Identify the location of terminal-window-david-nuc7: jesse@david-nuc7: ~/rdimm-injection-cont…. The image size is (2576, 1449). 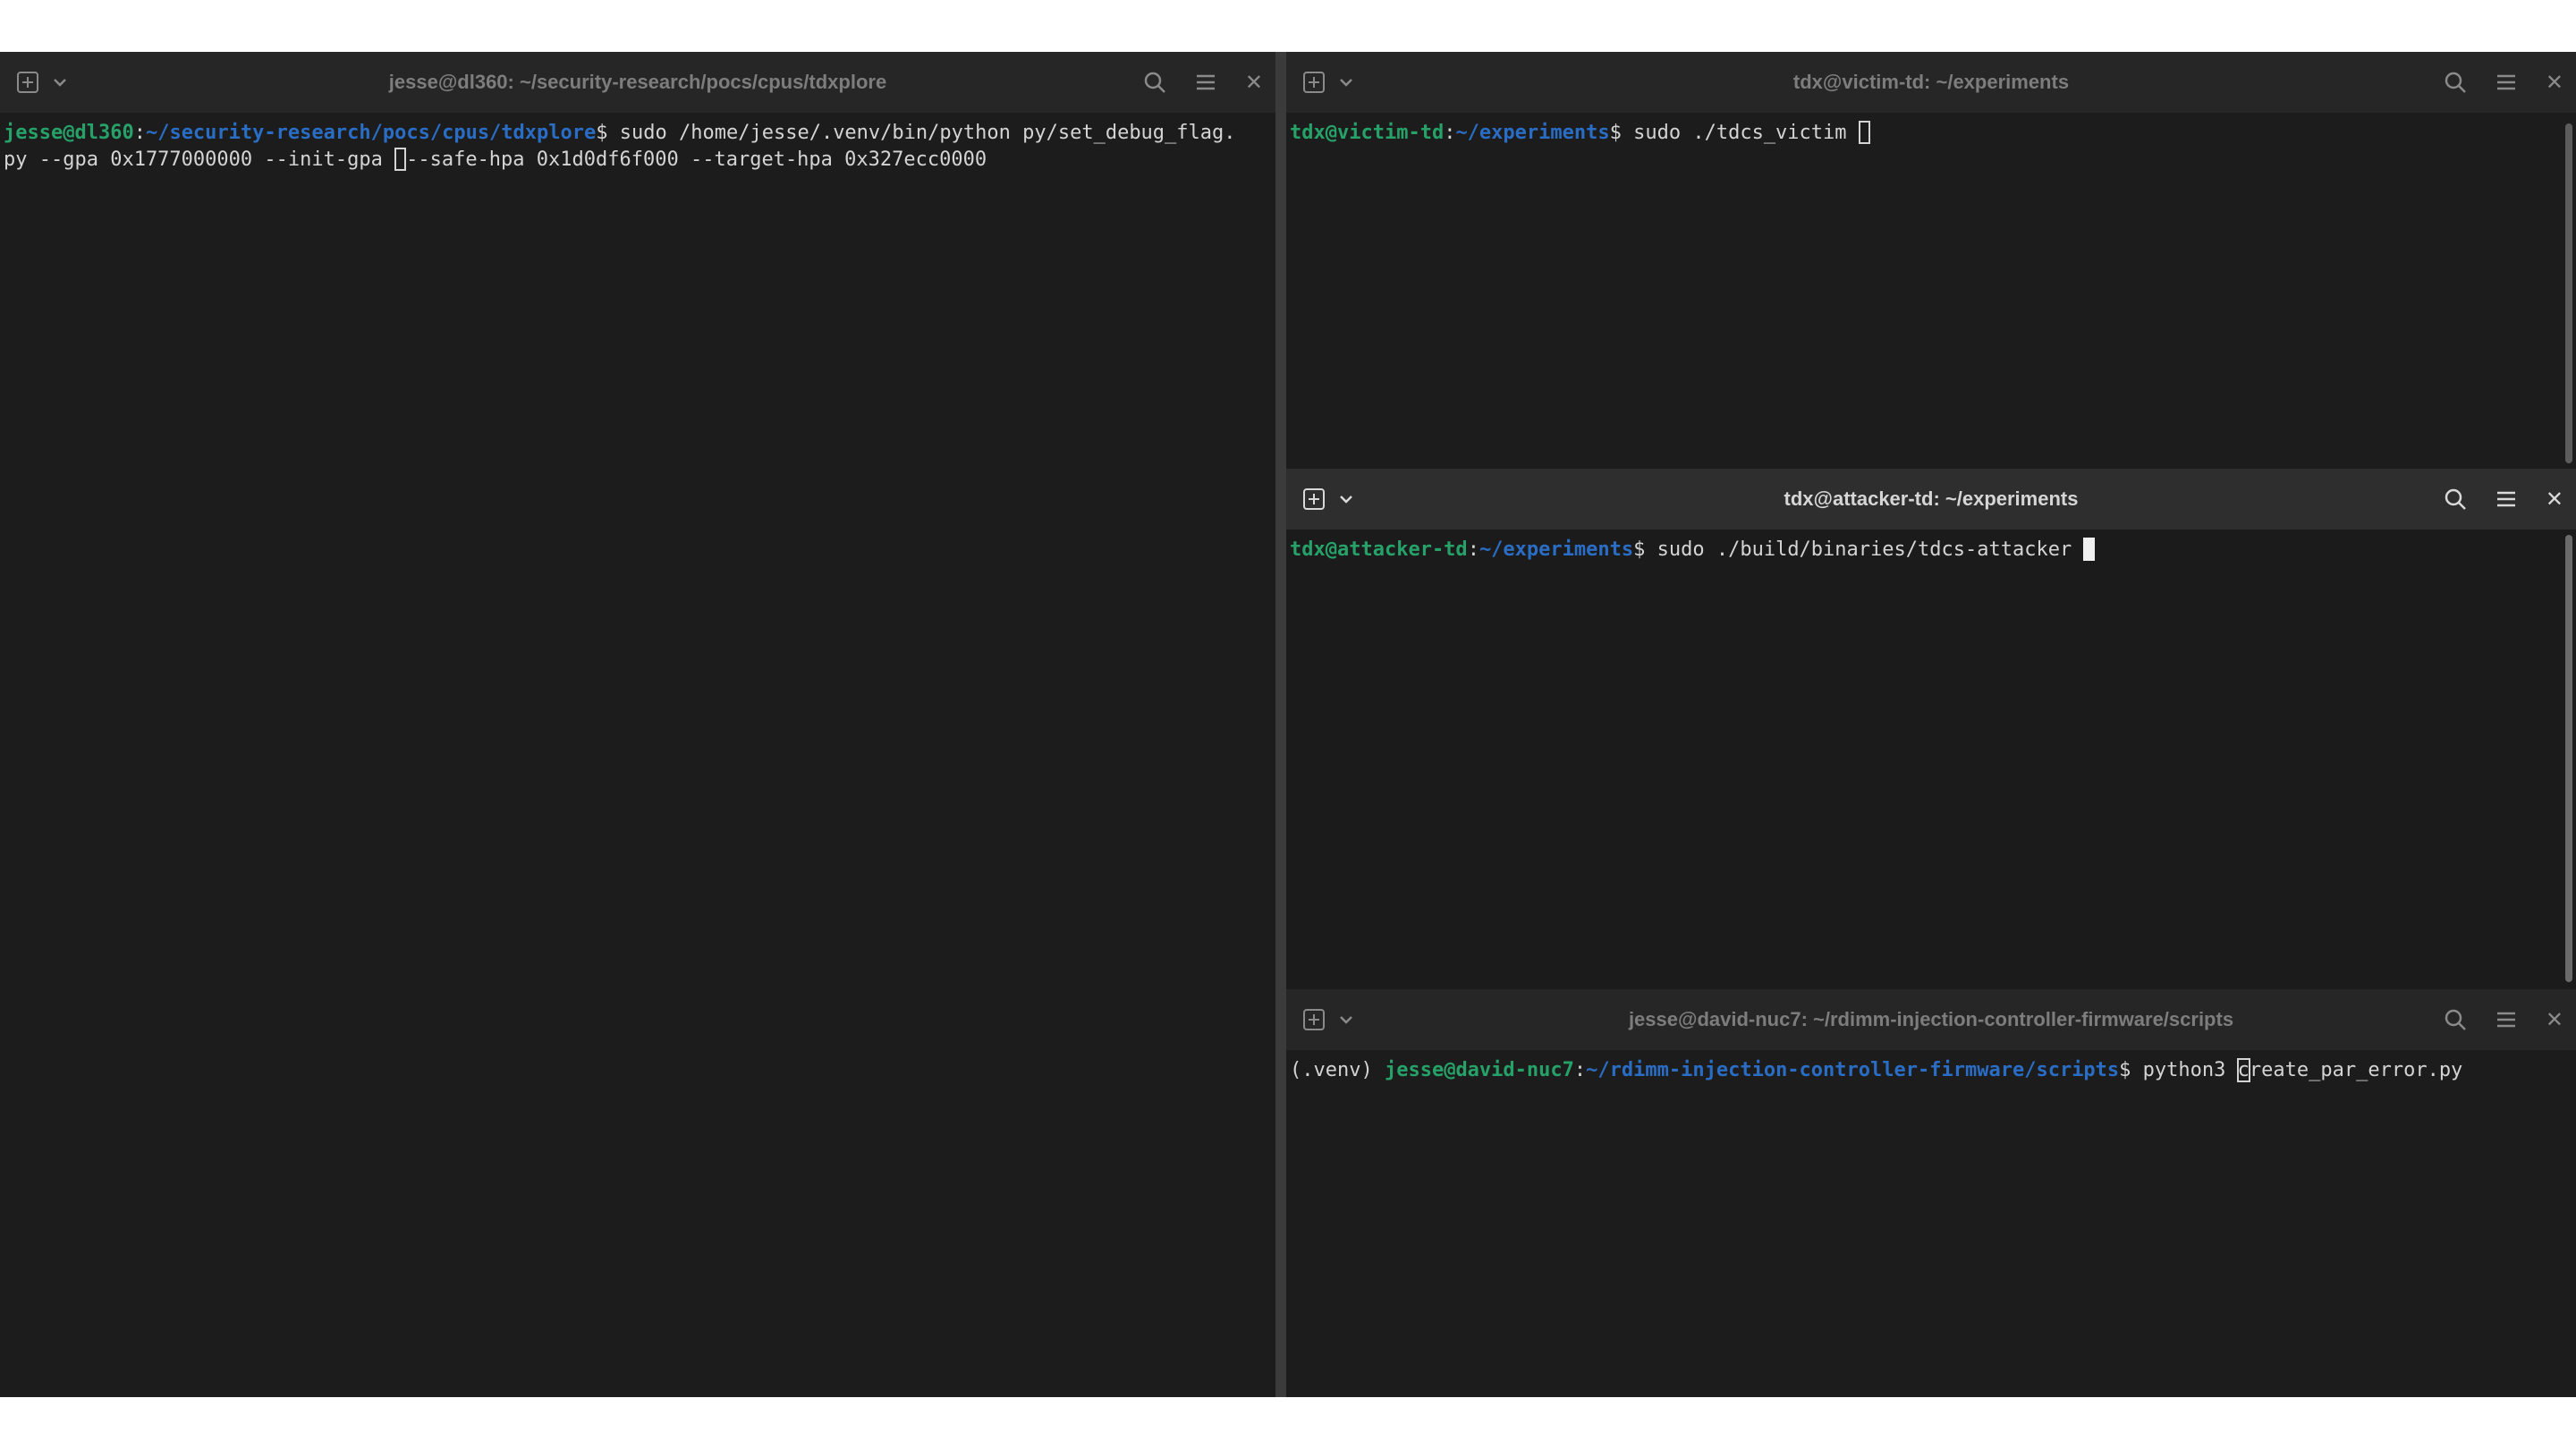
(1931, 1193).